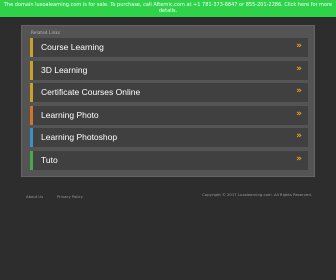  Describe the element at coordinates (79, 137) in the screenshot. I see `link-label: Learning Photoshop` at that location.